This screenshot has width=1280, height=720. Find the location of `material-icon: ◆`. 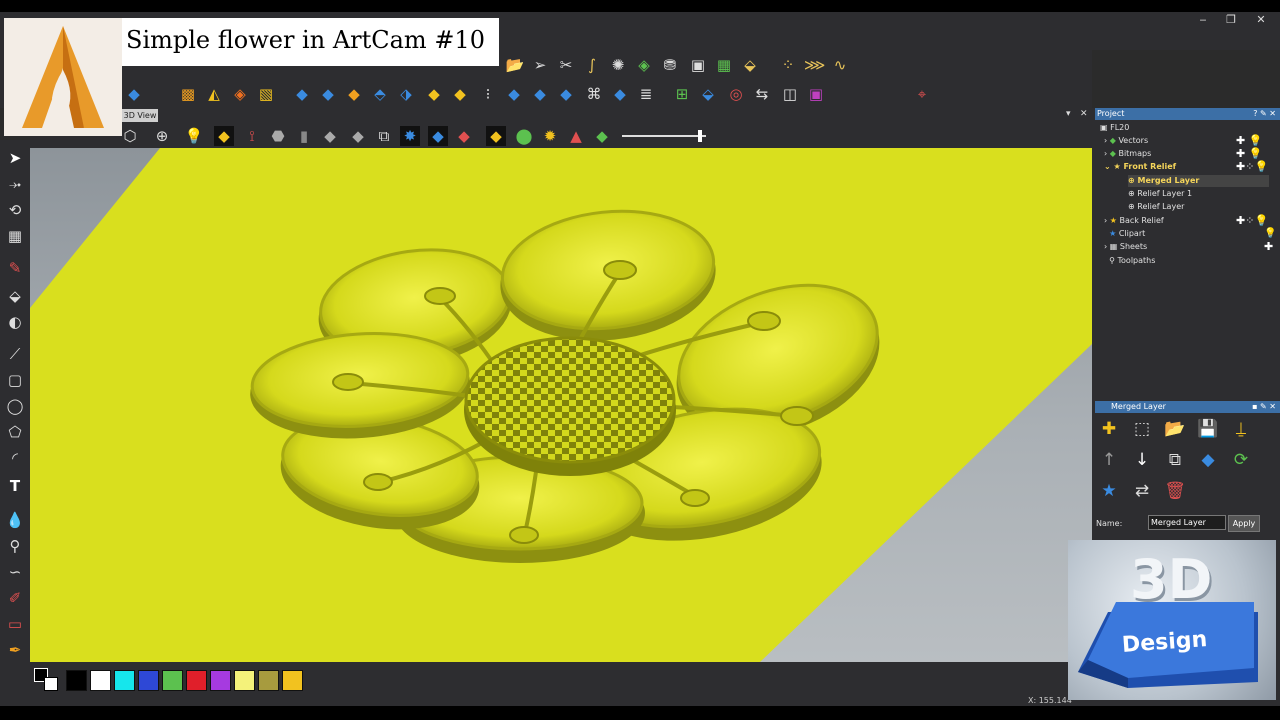

material-icon: ◆ is located at coordinates (330, 136).